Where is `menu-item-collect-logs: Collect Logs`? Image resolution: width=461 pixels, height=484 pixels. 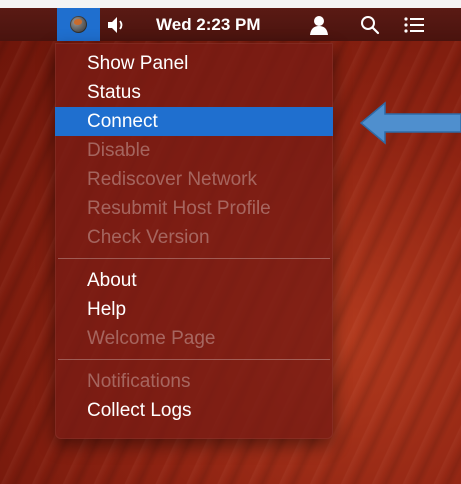 menu-item-collect-logs: Collect Logs is located at coordinates (194, 410).